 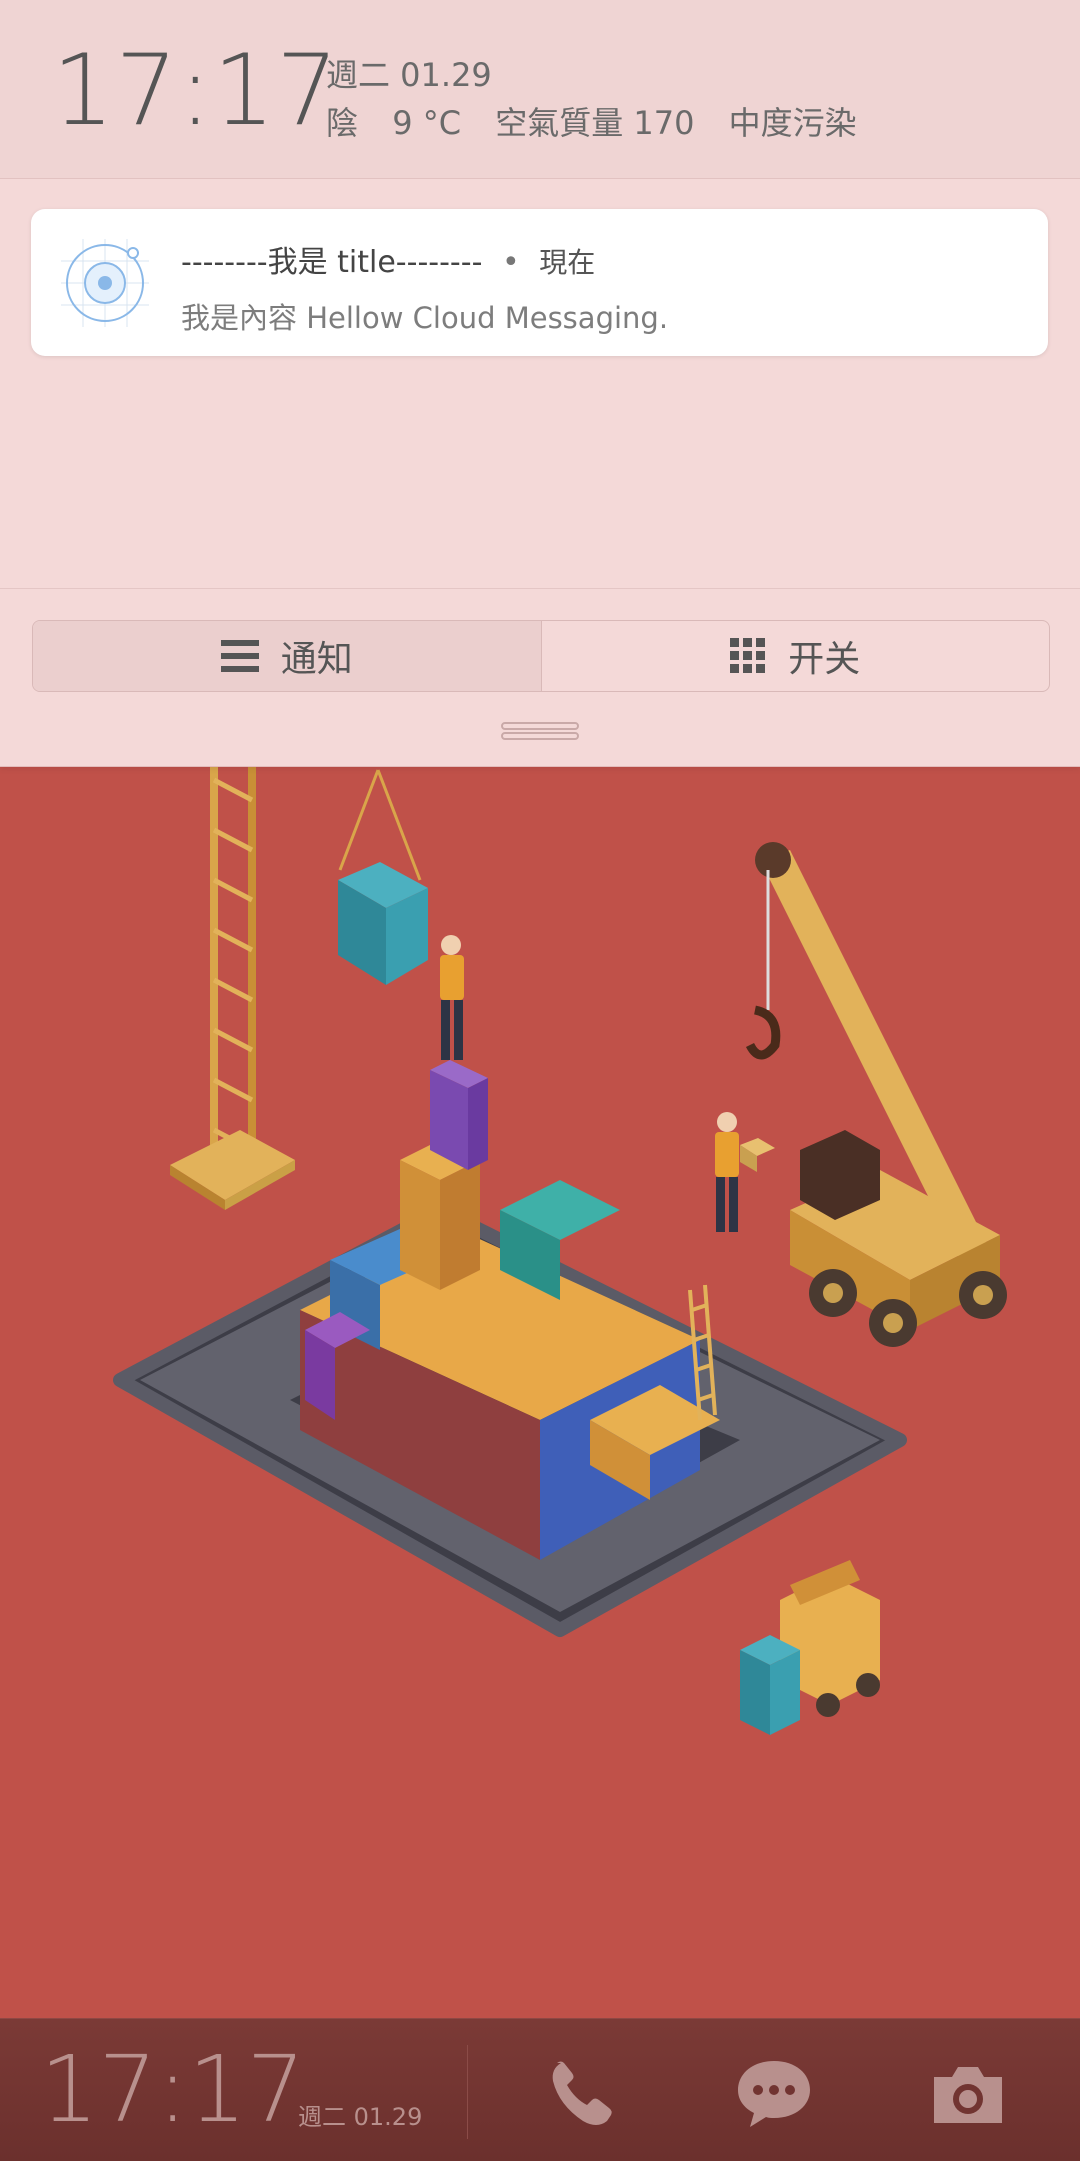 I want to click on notification-header: --------我是 title-------- • 現在, so click(x=388, y=259).